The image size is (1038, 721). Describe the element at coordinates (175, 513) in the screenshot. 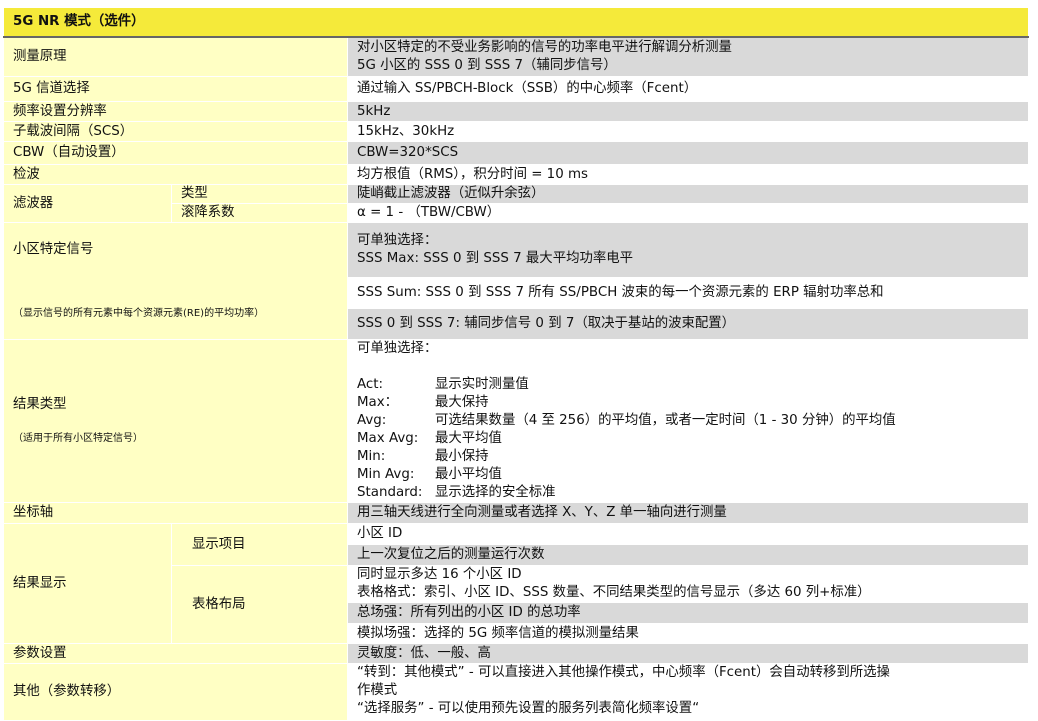

I see `label-axis: 坐标轴` at that location.